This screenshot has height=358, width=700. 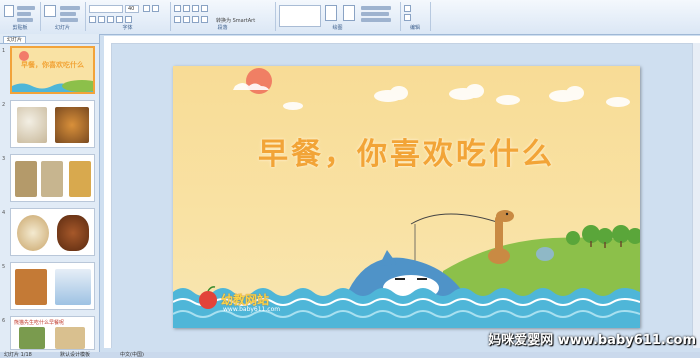 I want to click on quick-styles-icon, so click(x=349, y=13).